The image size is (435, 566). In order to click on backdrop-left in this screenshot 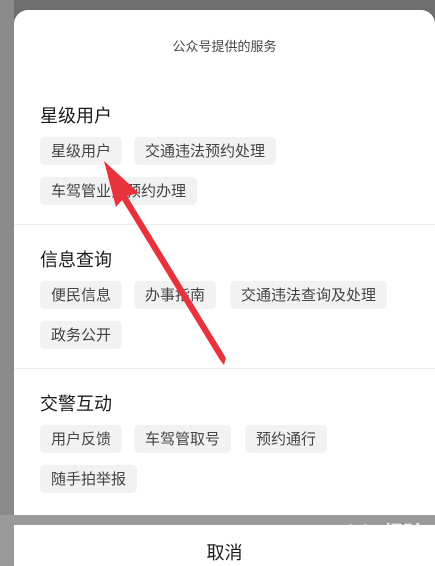, I will do `click(7, 283)`.